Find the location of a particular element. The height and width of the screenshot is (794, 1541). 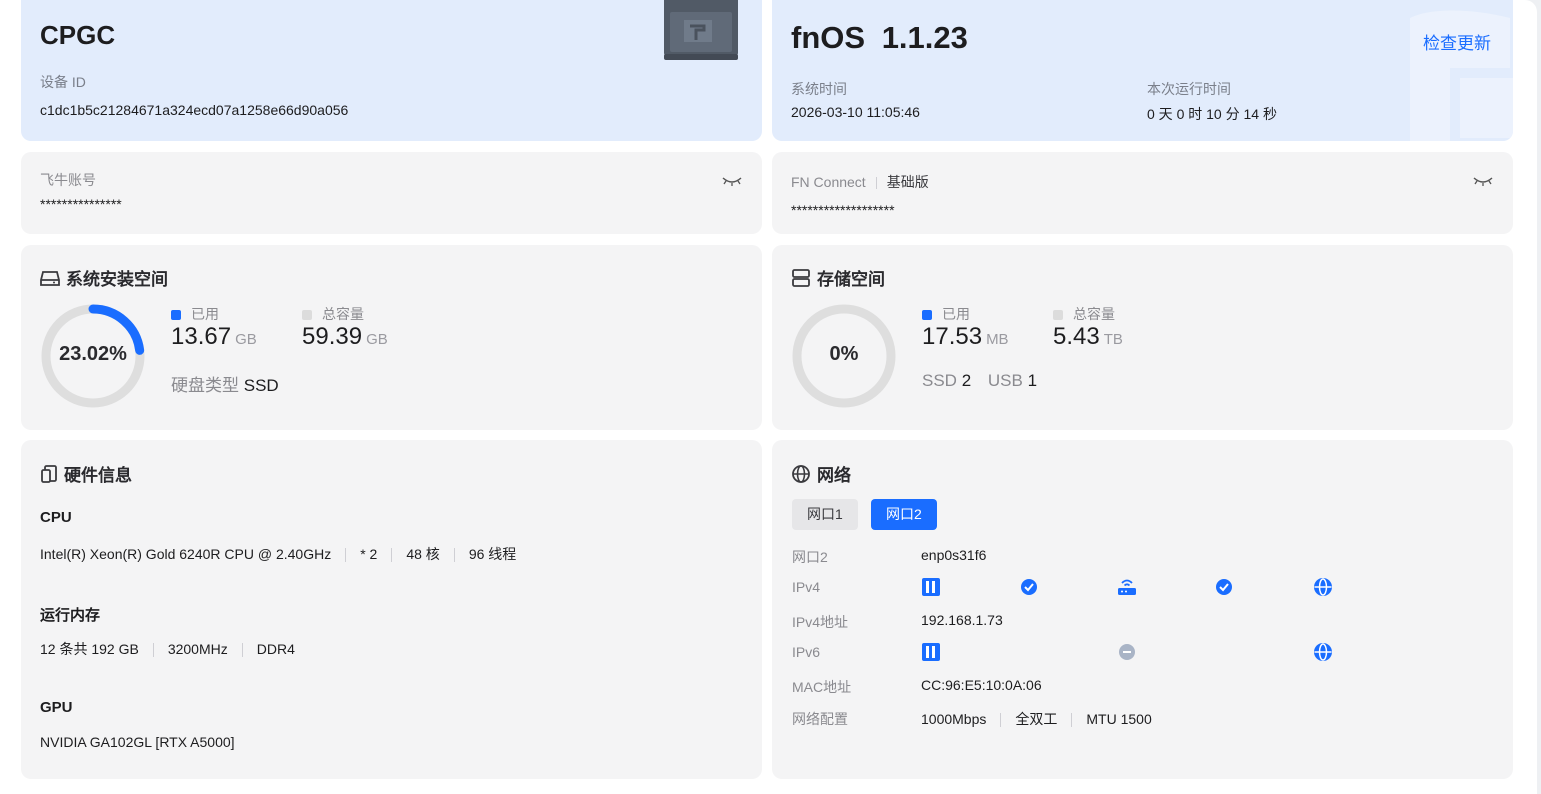

fn-connect-header: FN Connect 基础版 is located at coordinates (860, 182).